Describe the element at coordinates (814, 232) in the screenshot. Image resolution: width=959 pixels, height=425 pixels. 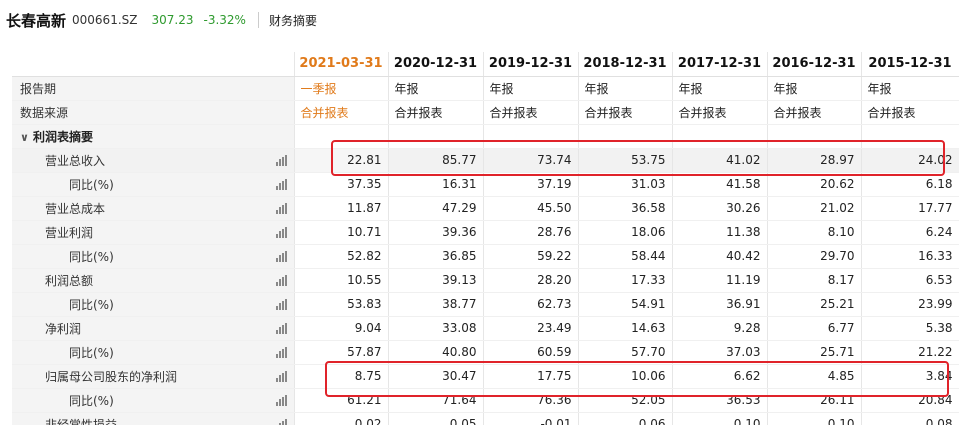
I see `table-cell: 8.10` at that location.